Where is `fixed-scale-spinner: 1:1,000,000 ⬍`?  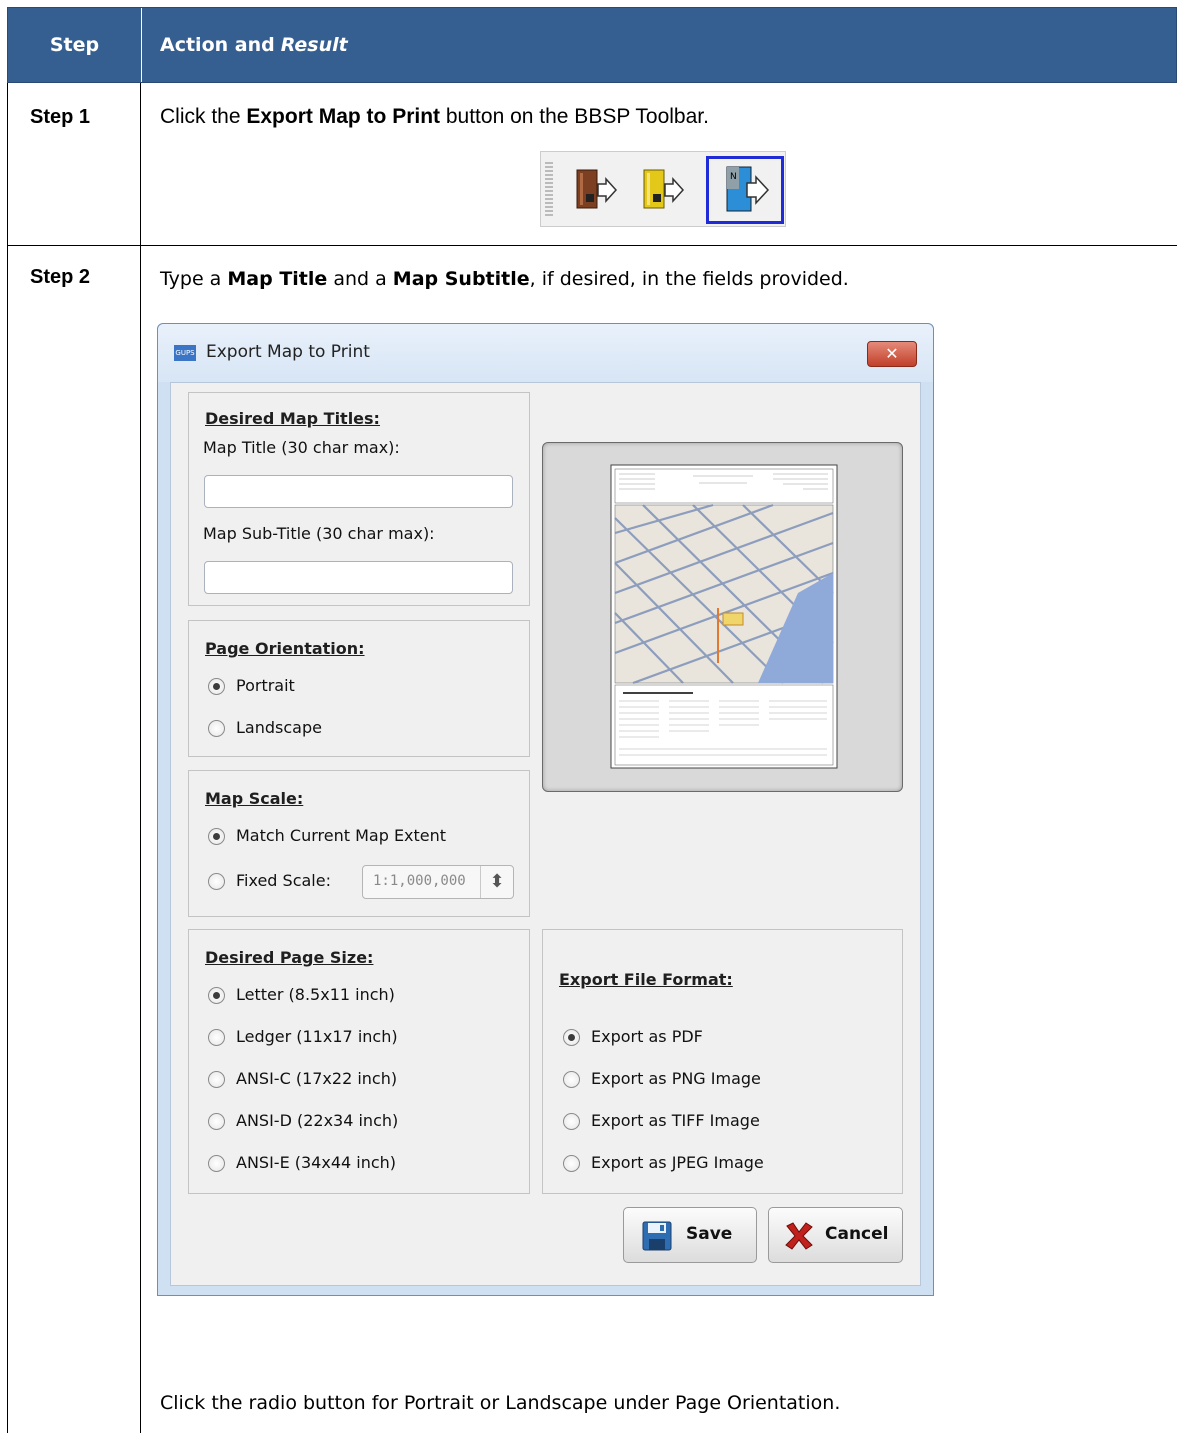 fixed-scale-spinner: 1:1,000,000 ⬍ is located at coordinates (438, 882).